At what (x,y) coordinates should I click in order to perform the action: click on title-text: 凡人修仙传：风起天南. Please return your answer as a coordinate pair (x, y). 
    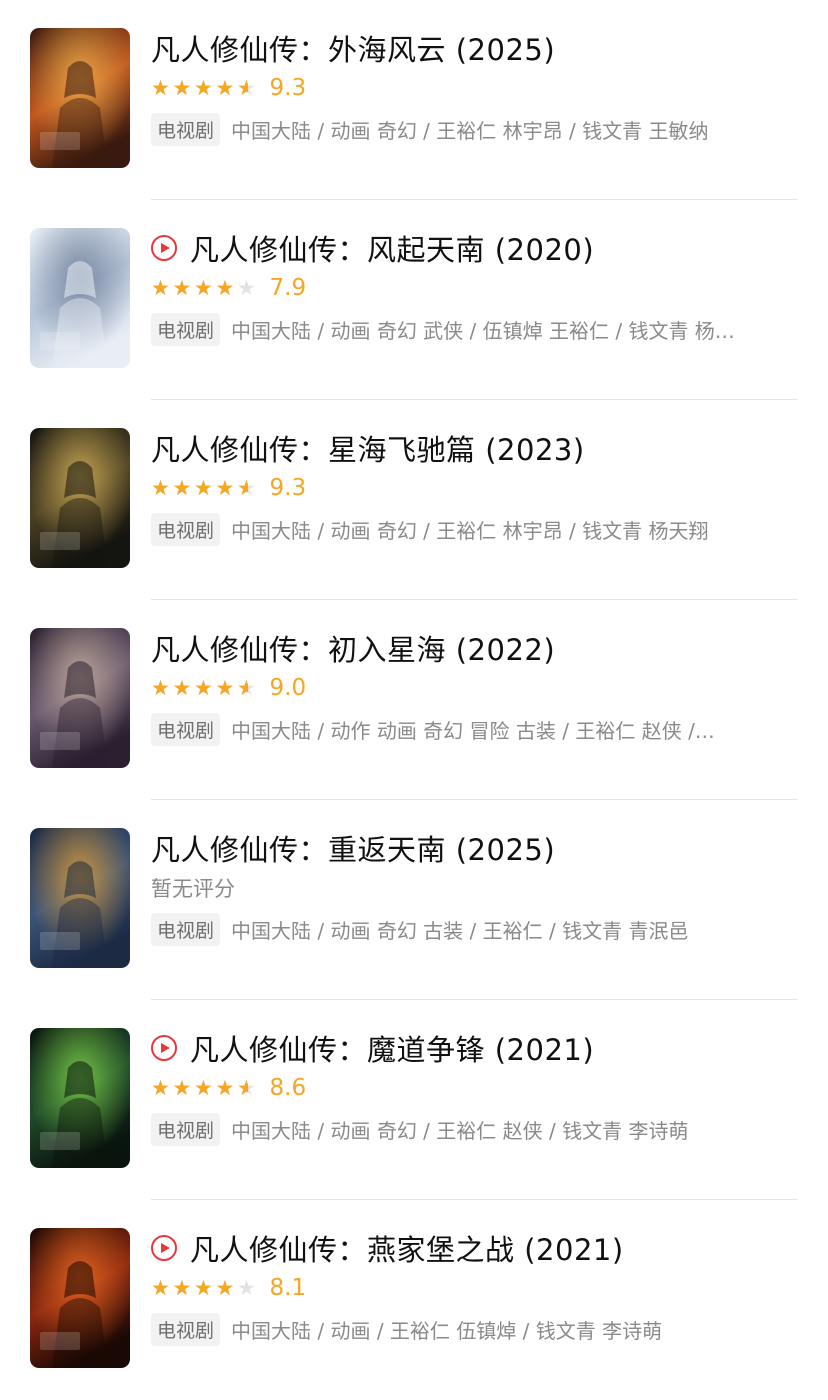
    Looking at the image, I should click on (338, 250).